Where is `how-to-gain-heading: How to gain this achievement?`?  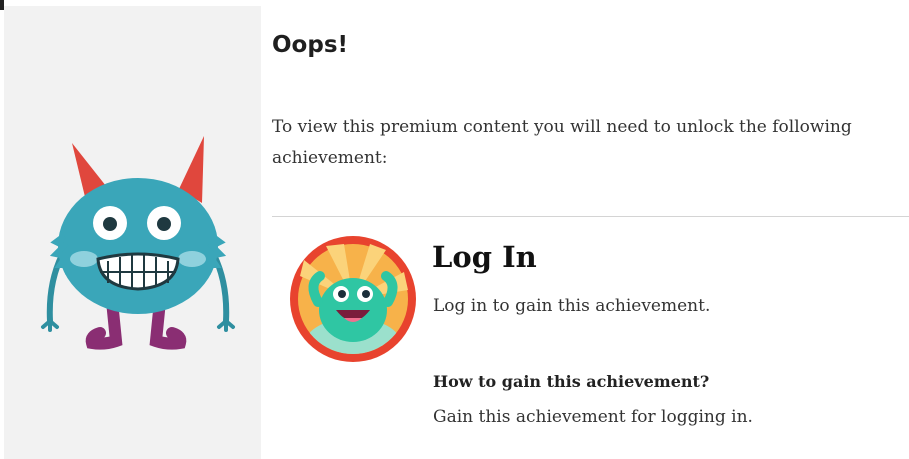 how-to-gain-heading: How to gain this achievement? is located at coordinates (571, 381).